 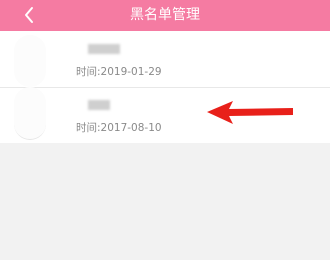 I want to click on time-text: 时间:2019-01-29, so click(x=119, y=71).